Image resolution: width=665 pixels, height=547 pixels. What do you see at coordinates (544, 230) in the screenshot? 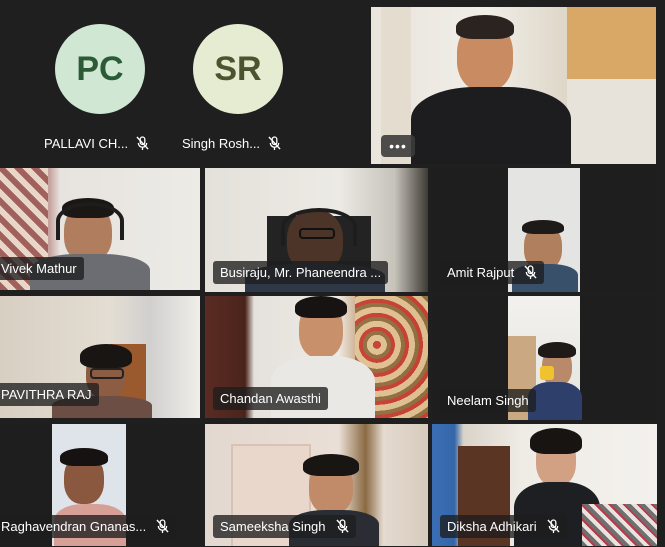
I see `participant-tile-amit: Amit Rajput` at bounding box center [544, 230].